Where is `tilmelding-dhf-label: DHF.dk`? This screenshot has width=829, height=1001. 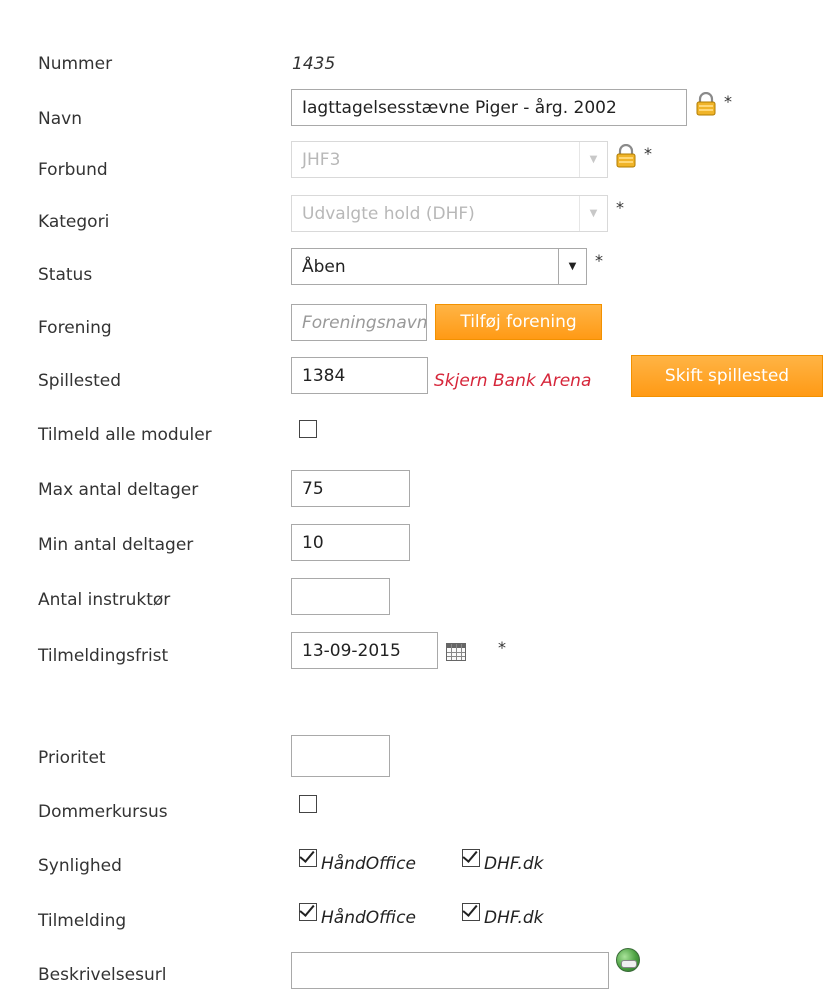 tilmelding-dhf-label: DHF.dk is located at coordinates (514, 918).